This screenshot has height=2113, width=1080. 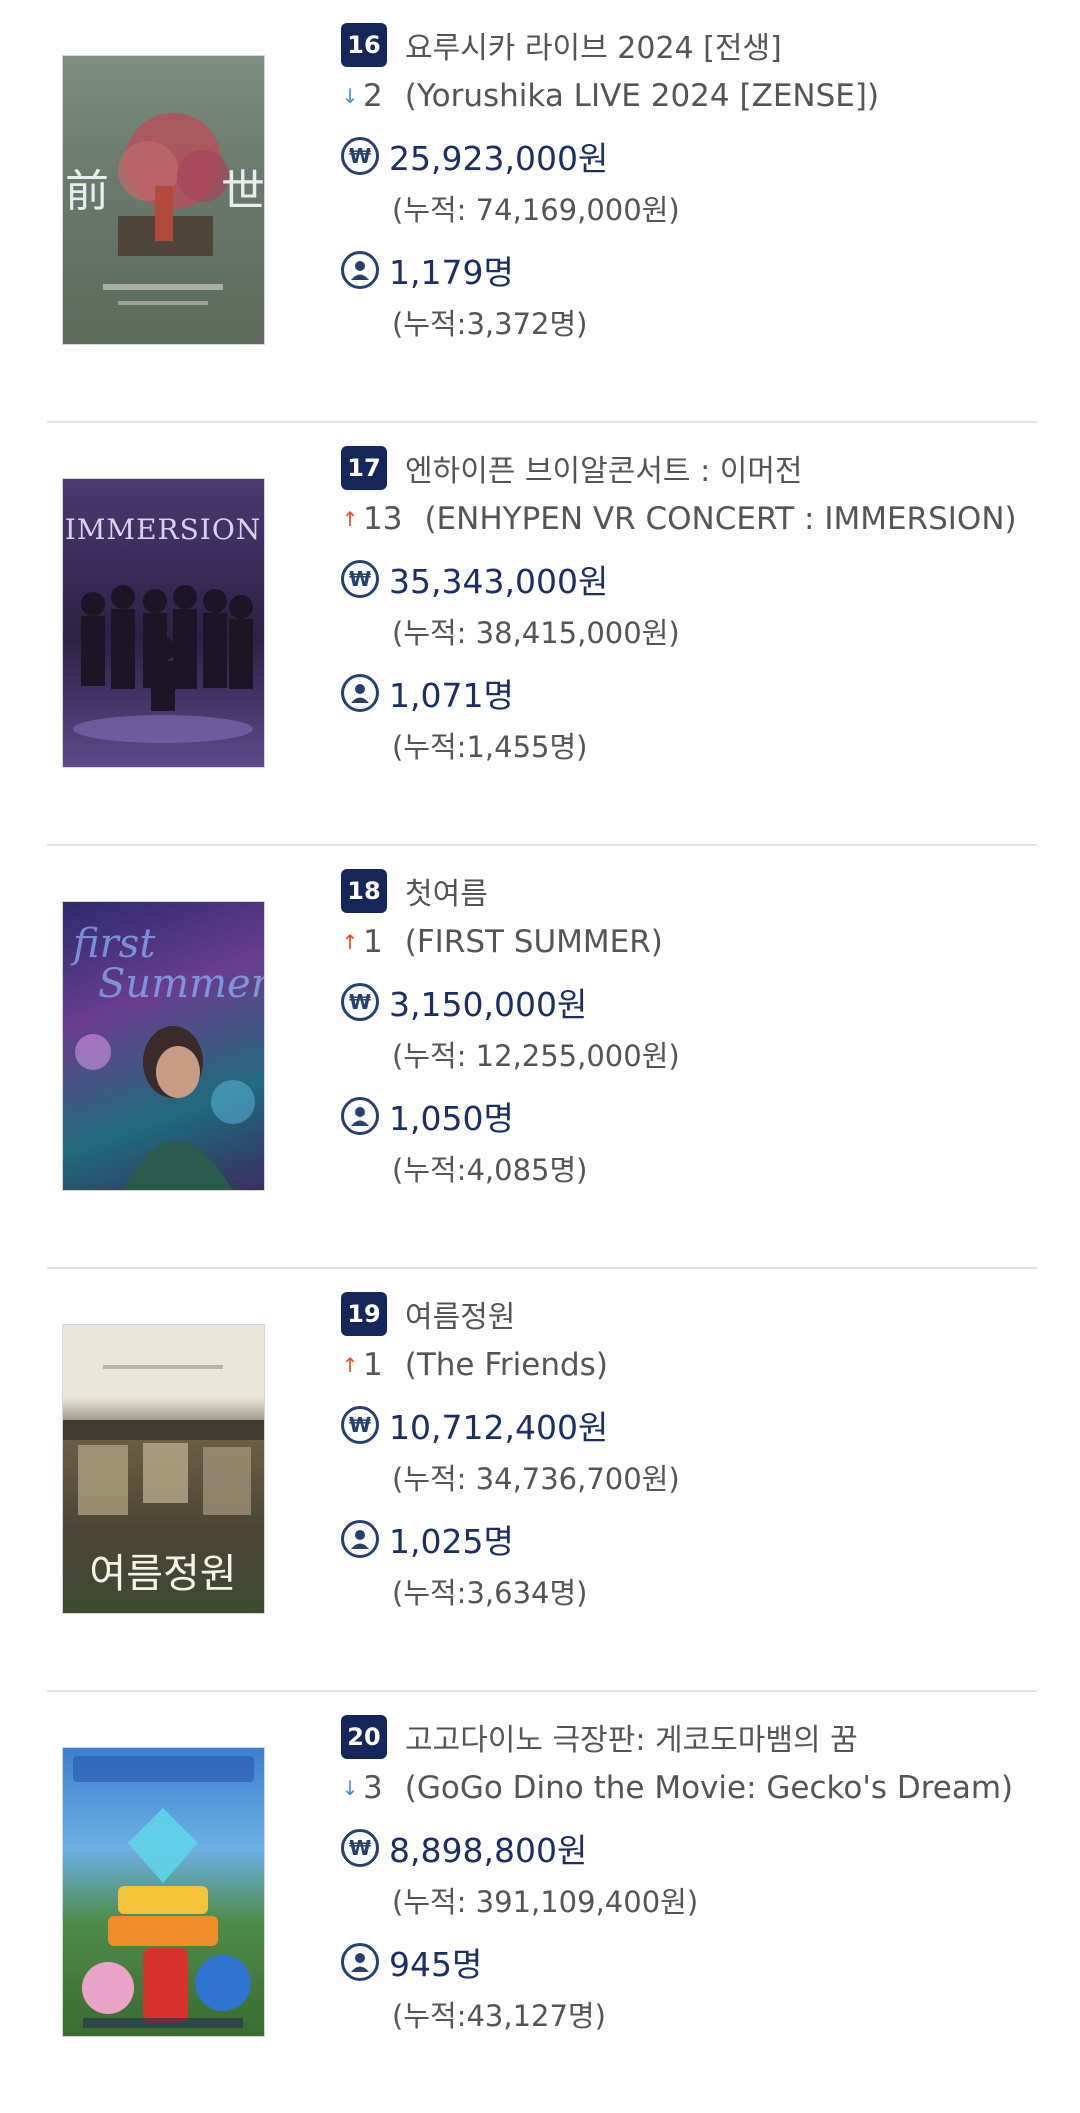 What do you see at coordinates (490, 747) in the screenshot?
I see `audience-cumulative: (누적:1,455명)` at bounding box center [490, 747].